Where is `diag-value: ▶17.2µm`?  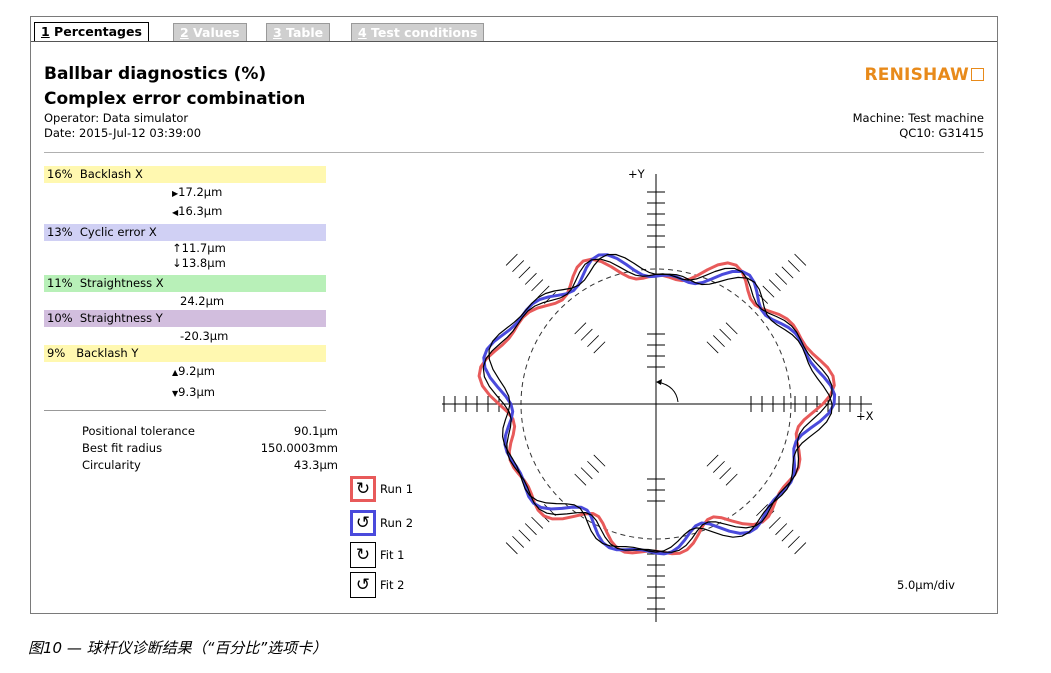 diag-value: ▶17.2µm is located at coordinates (197, 192).